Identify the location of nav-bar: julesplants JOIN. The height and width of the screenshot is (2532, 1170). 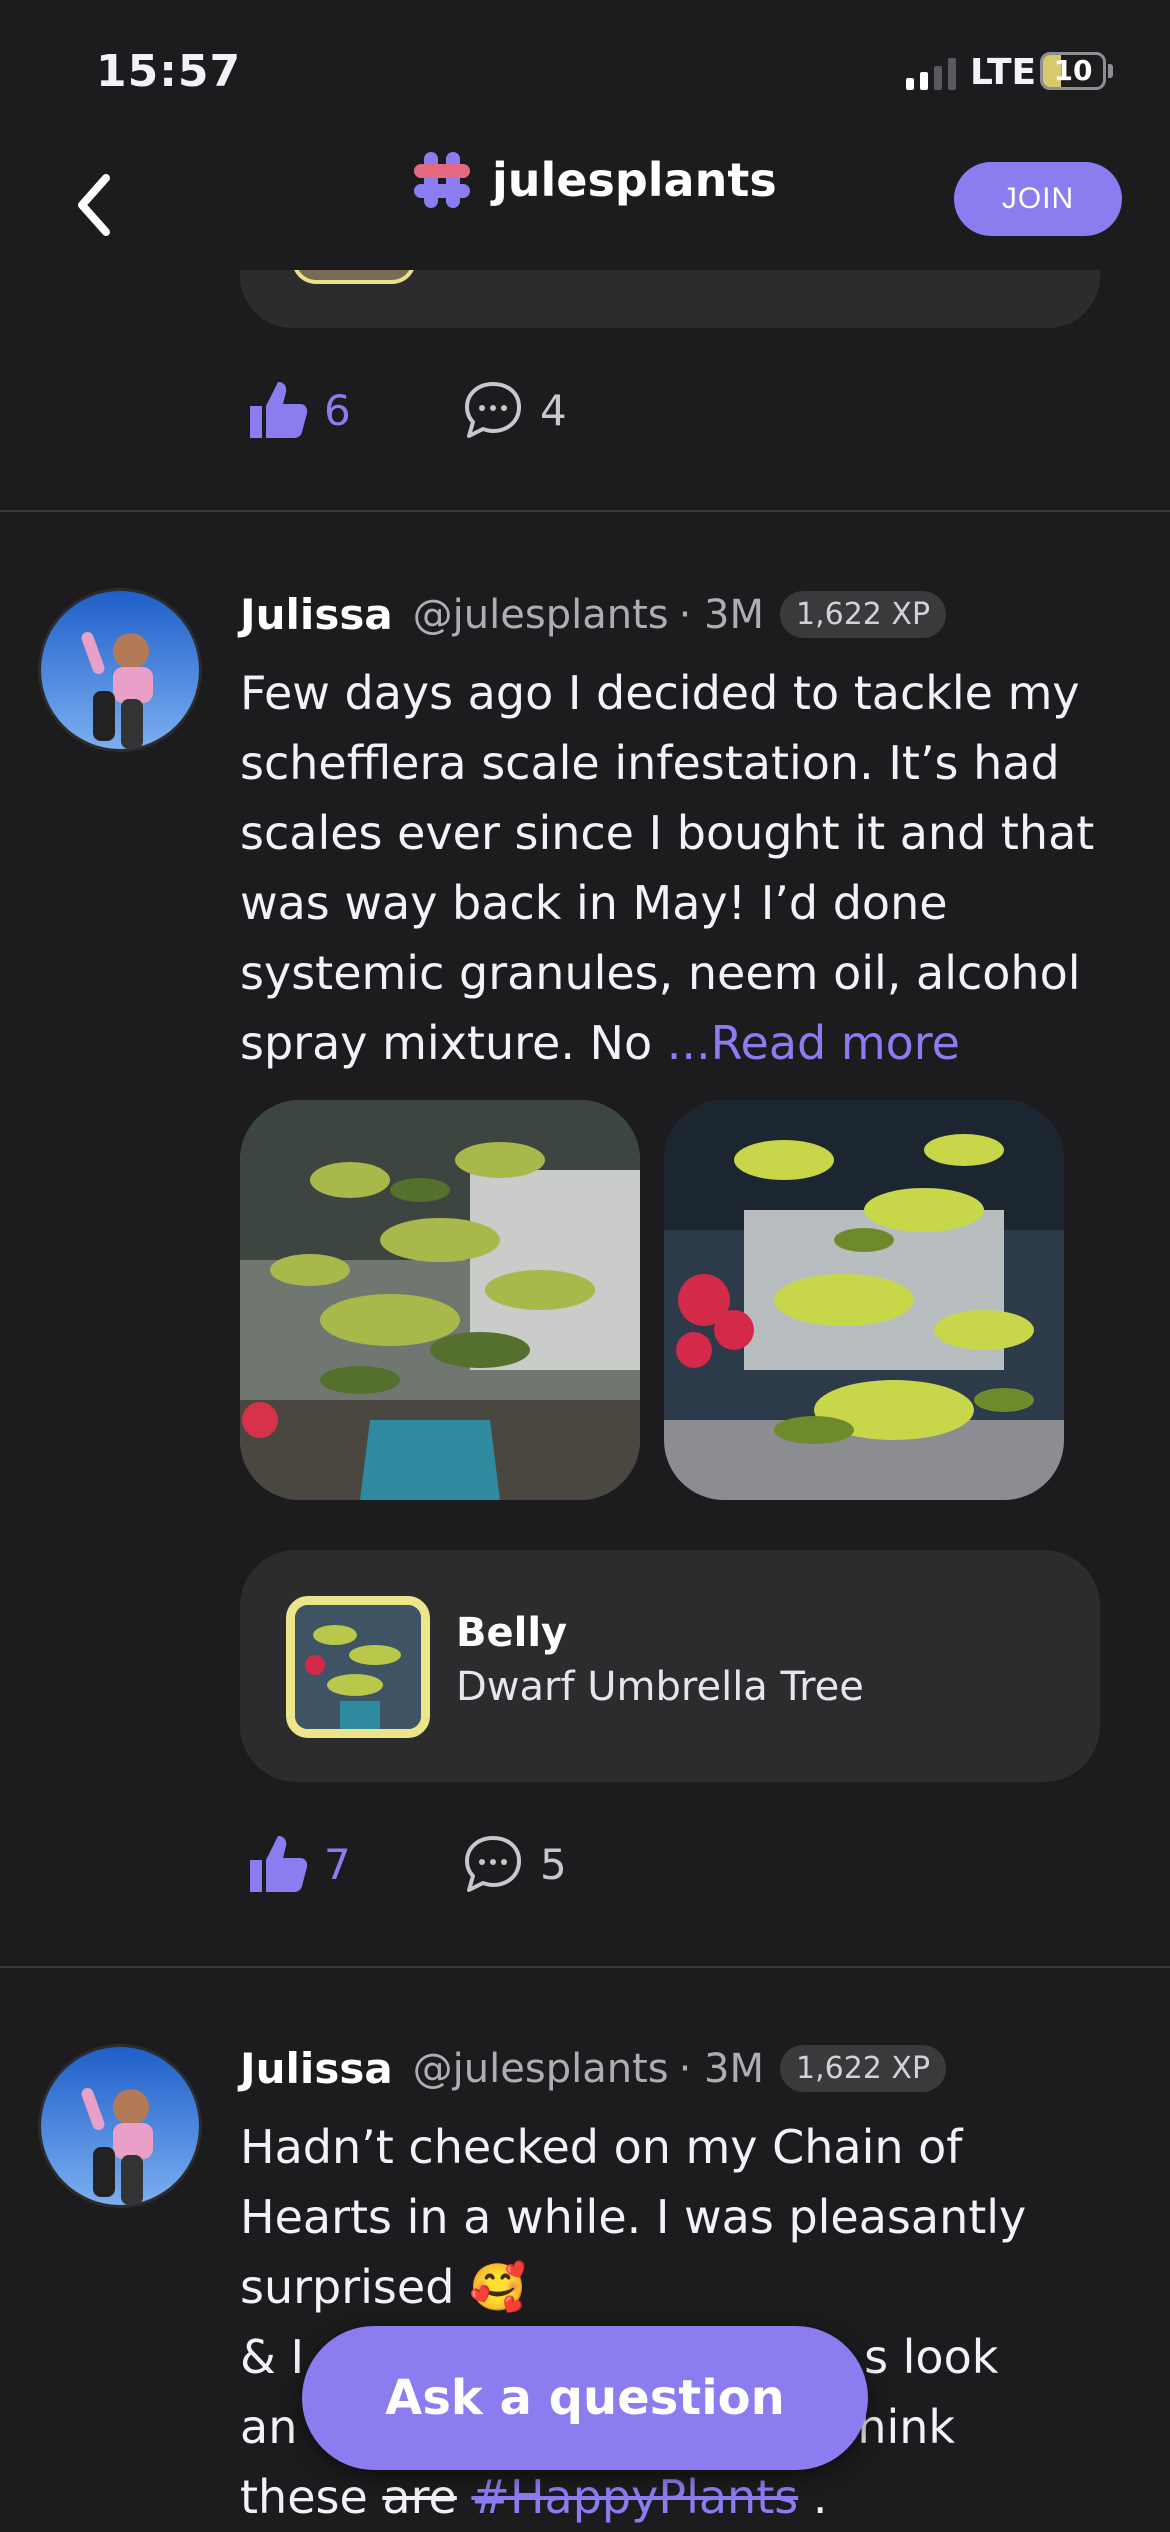
(585, 205).